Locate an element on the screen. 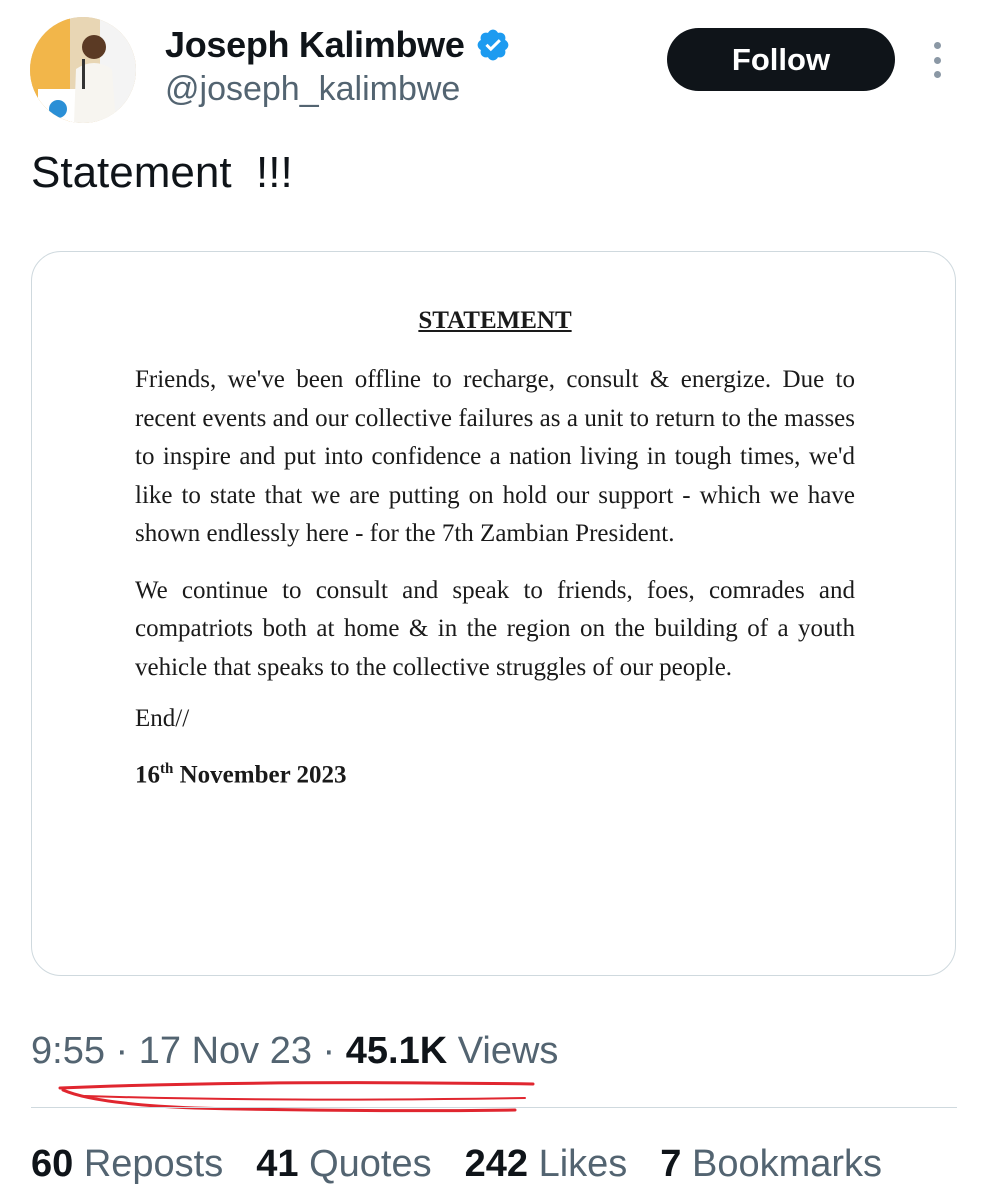  document-end: End// is located at coordinates (162, 718).